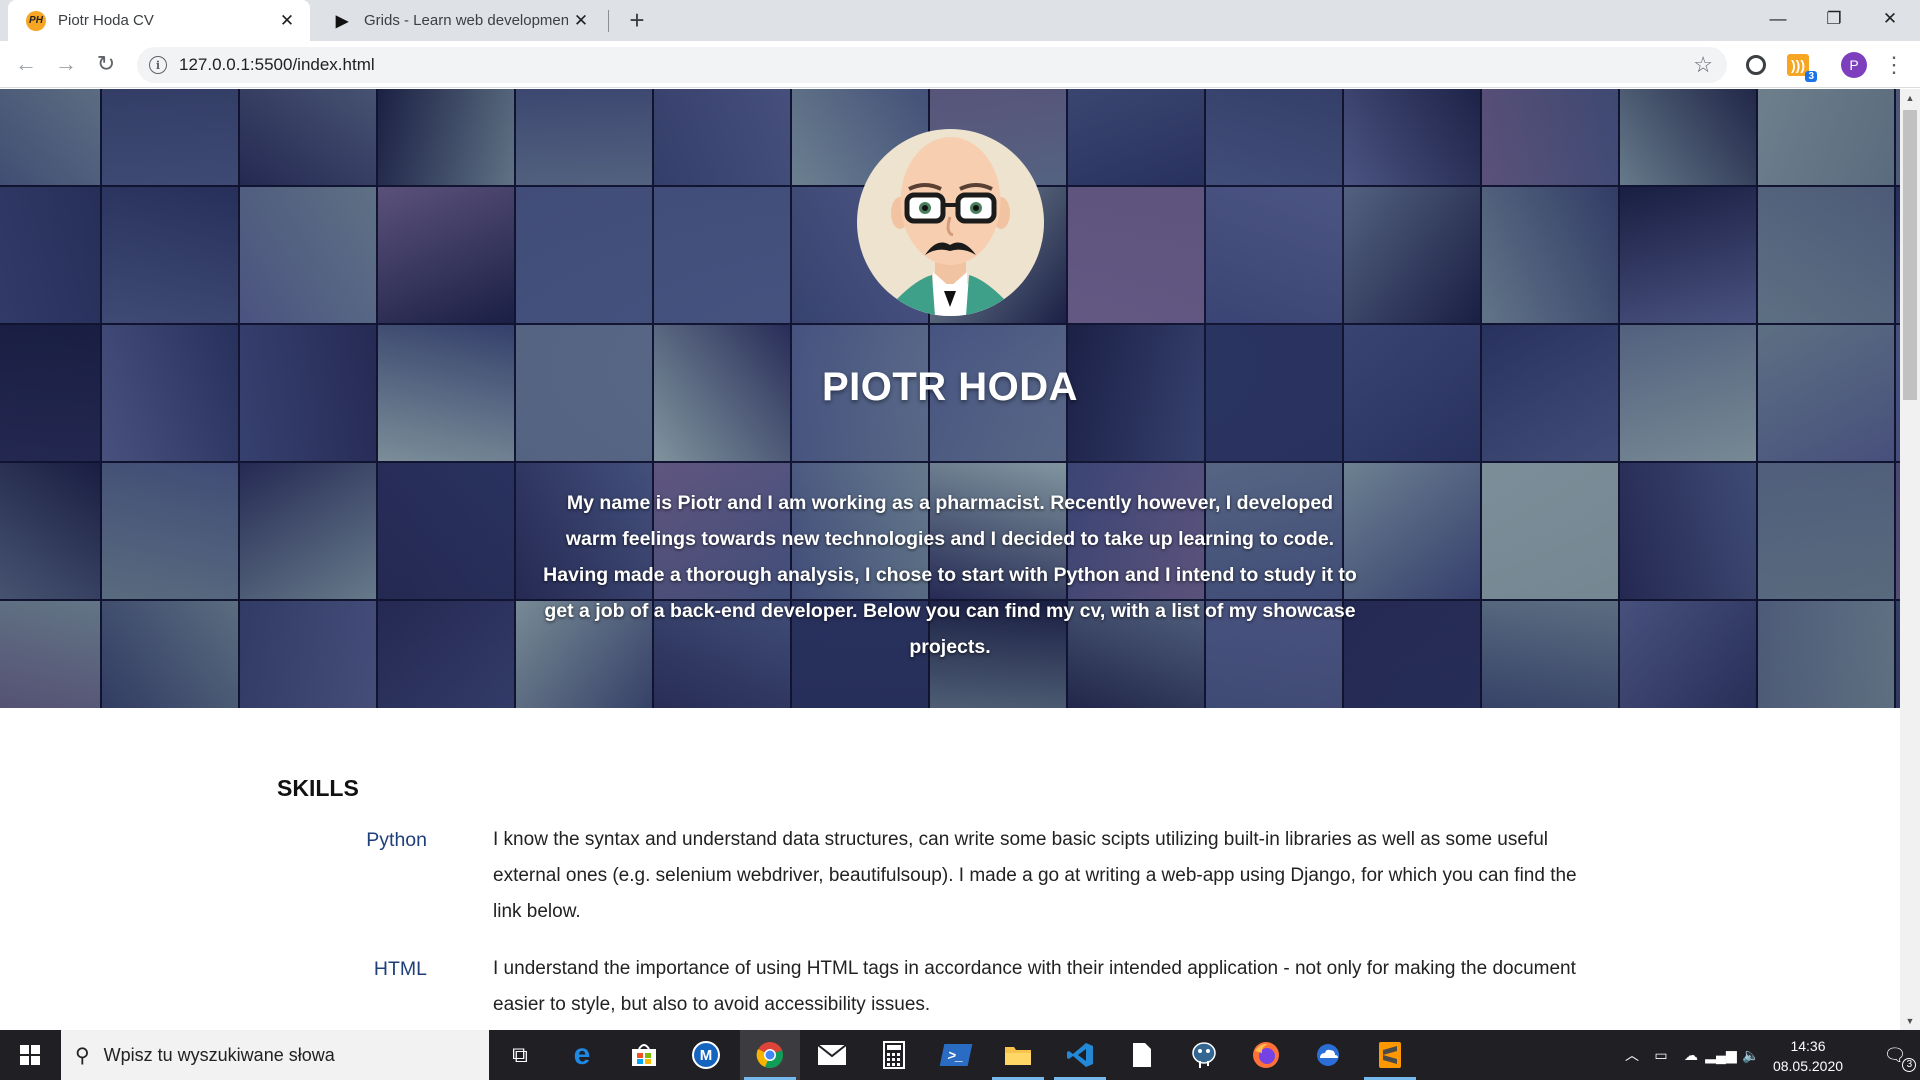  What do you see at coordinates (158, 65) in the screenshot?
I see `info-icon: i` at bounding box center [158, 65].